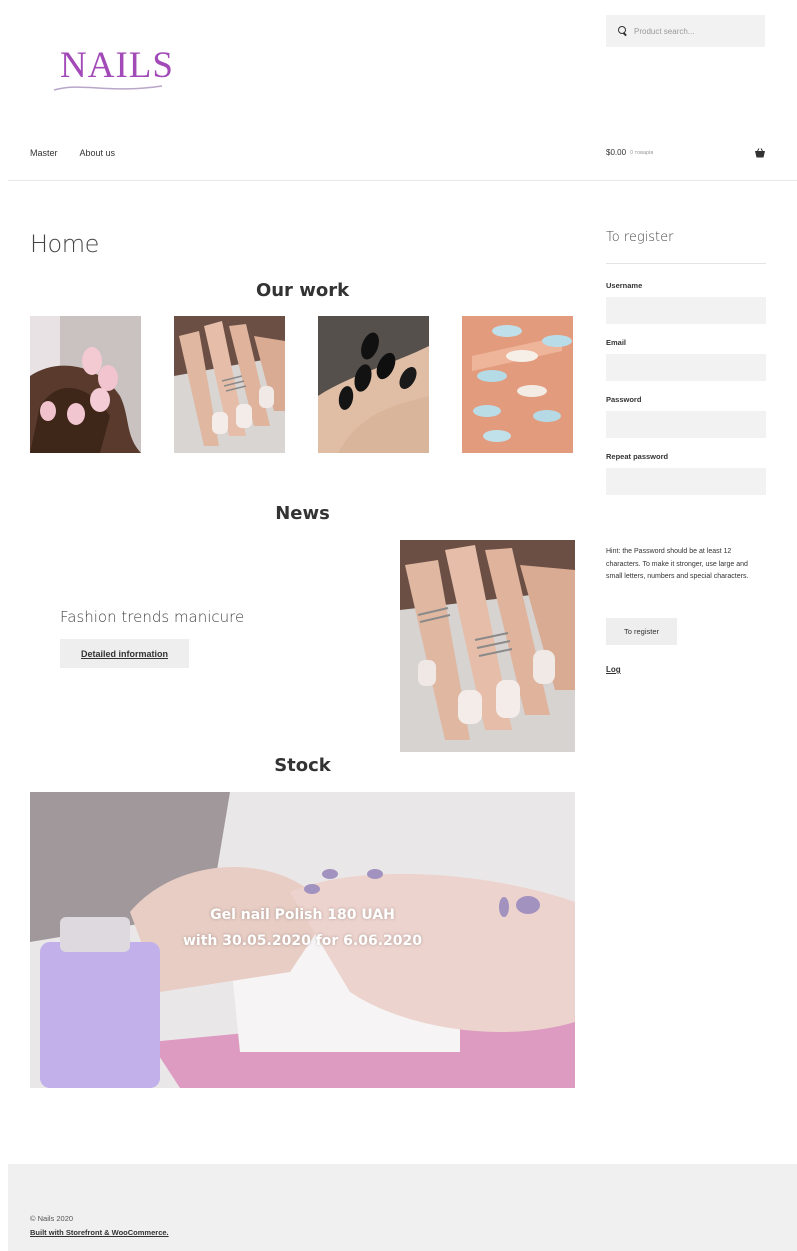 The height and width of the screenshot is (1251, 797). Describe the element at coordinates (686, 263) in the screenshot. I see `register-divider` at that location.